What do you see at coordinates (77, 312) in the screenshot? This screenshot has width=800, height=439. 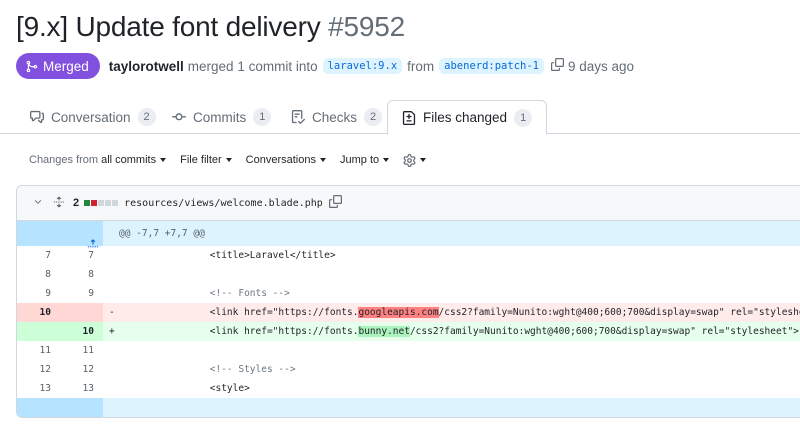 I see `new-line-number` at bounding box center [77, 312].